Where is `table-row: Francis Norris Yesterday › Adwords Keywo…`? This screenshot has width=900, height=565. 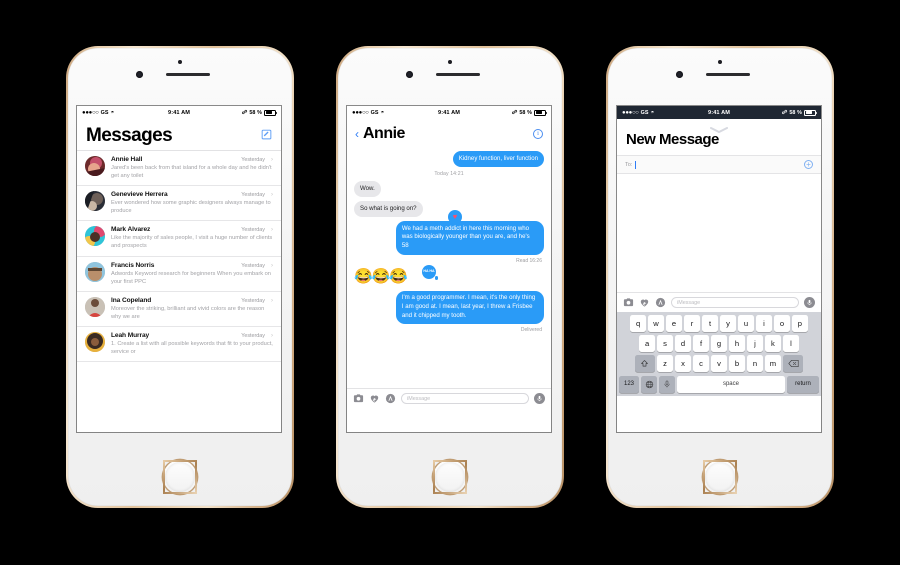
table-row: Francis Norris Yesterday › Adwords Keywo… is located at coordinates (179, 274).